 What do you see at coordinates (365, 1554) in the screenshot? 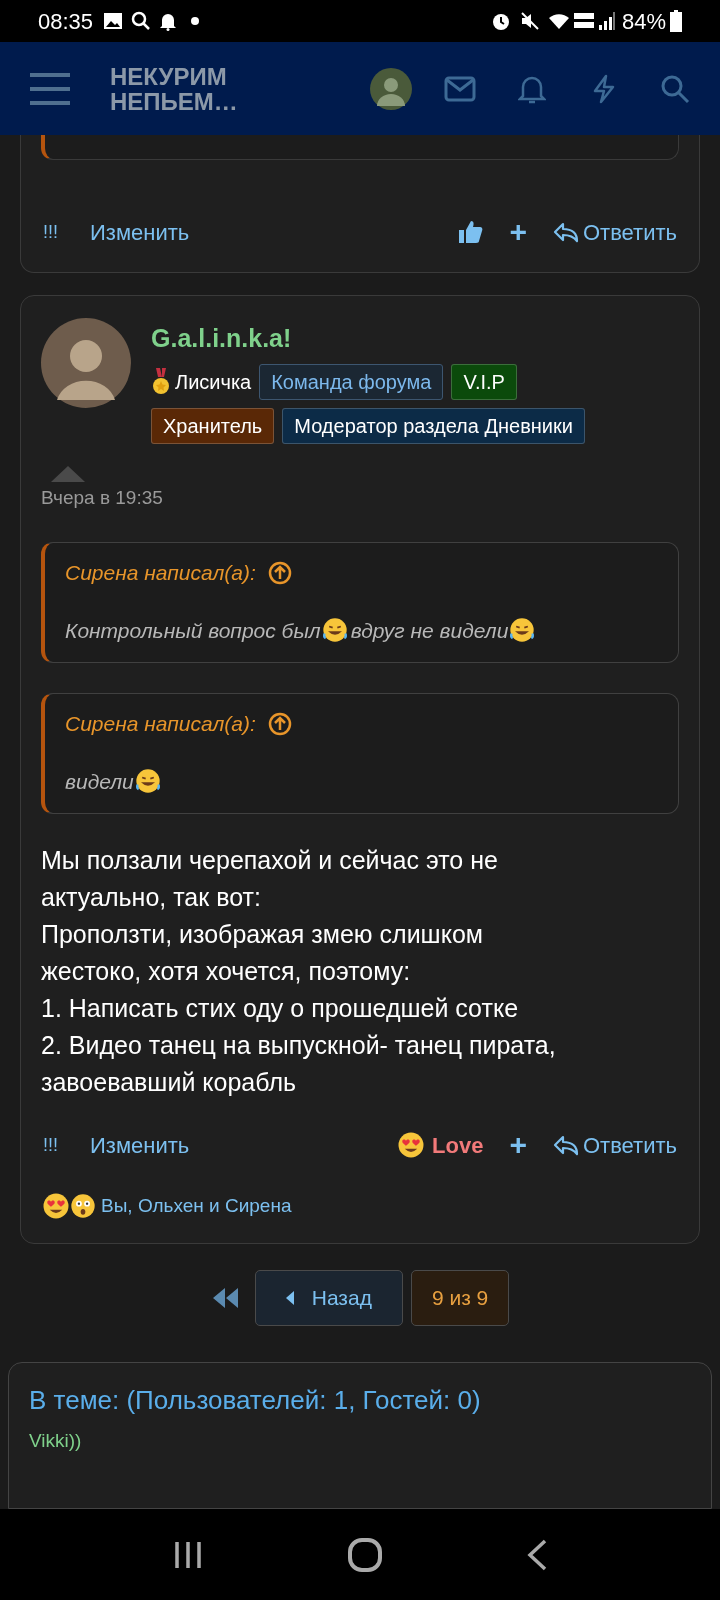
I see `home-icon` at bounding box center [365, 1554].